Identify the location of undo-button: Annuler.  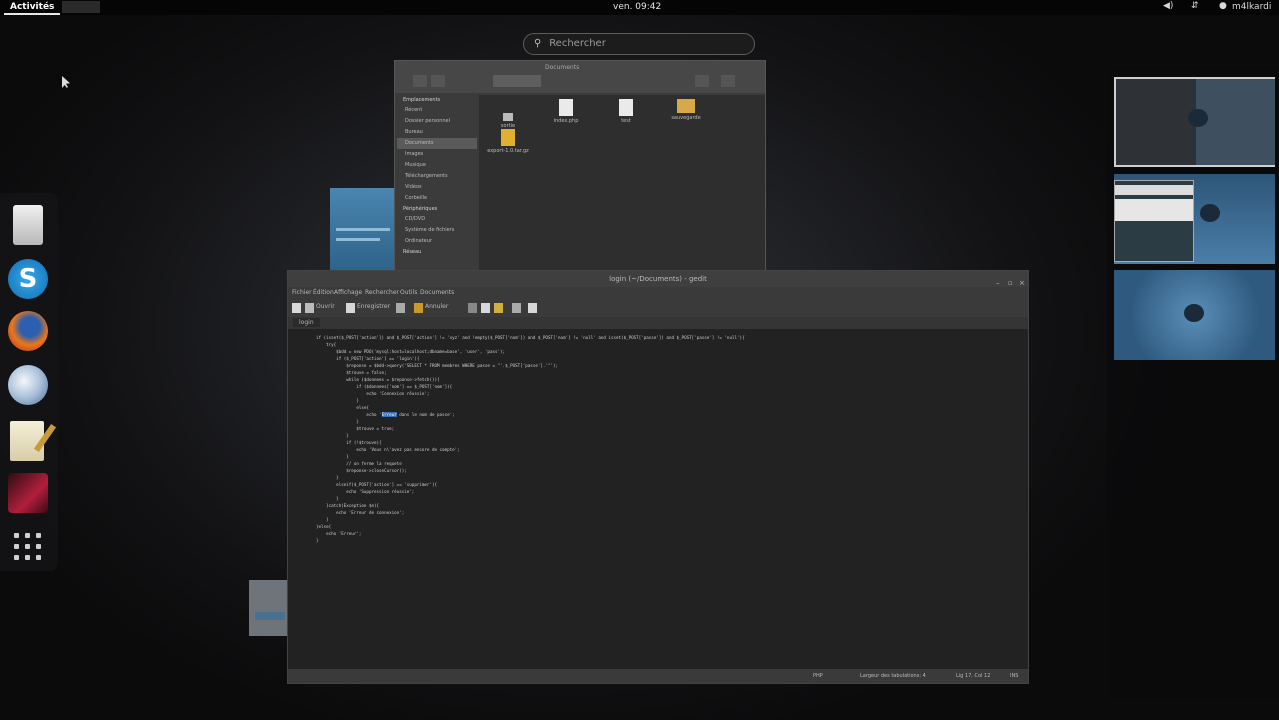
(436, 306).